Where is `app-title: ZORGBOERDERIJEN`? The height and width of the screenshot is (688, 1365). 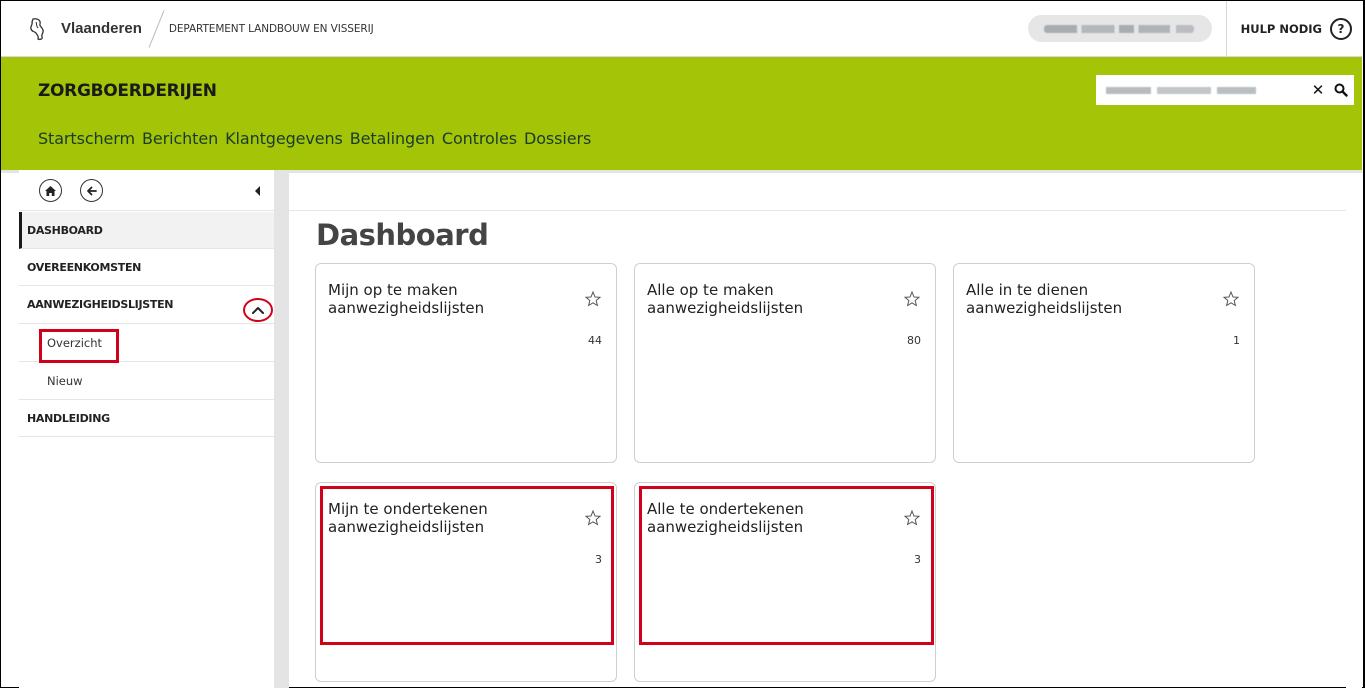
app-title: ZORGBOERDERIJEN is located at coordinates (127, 91).